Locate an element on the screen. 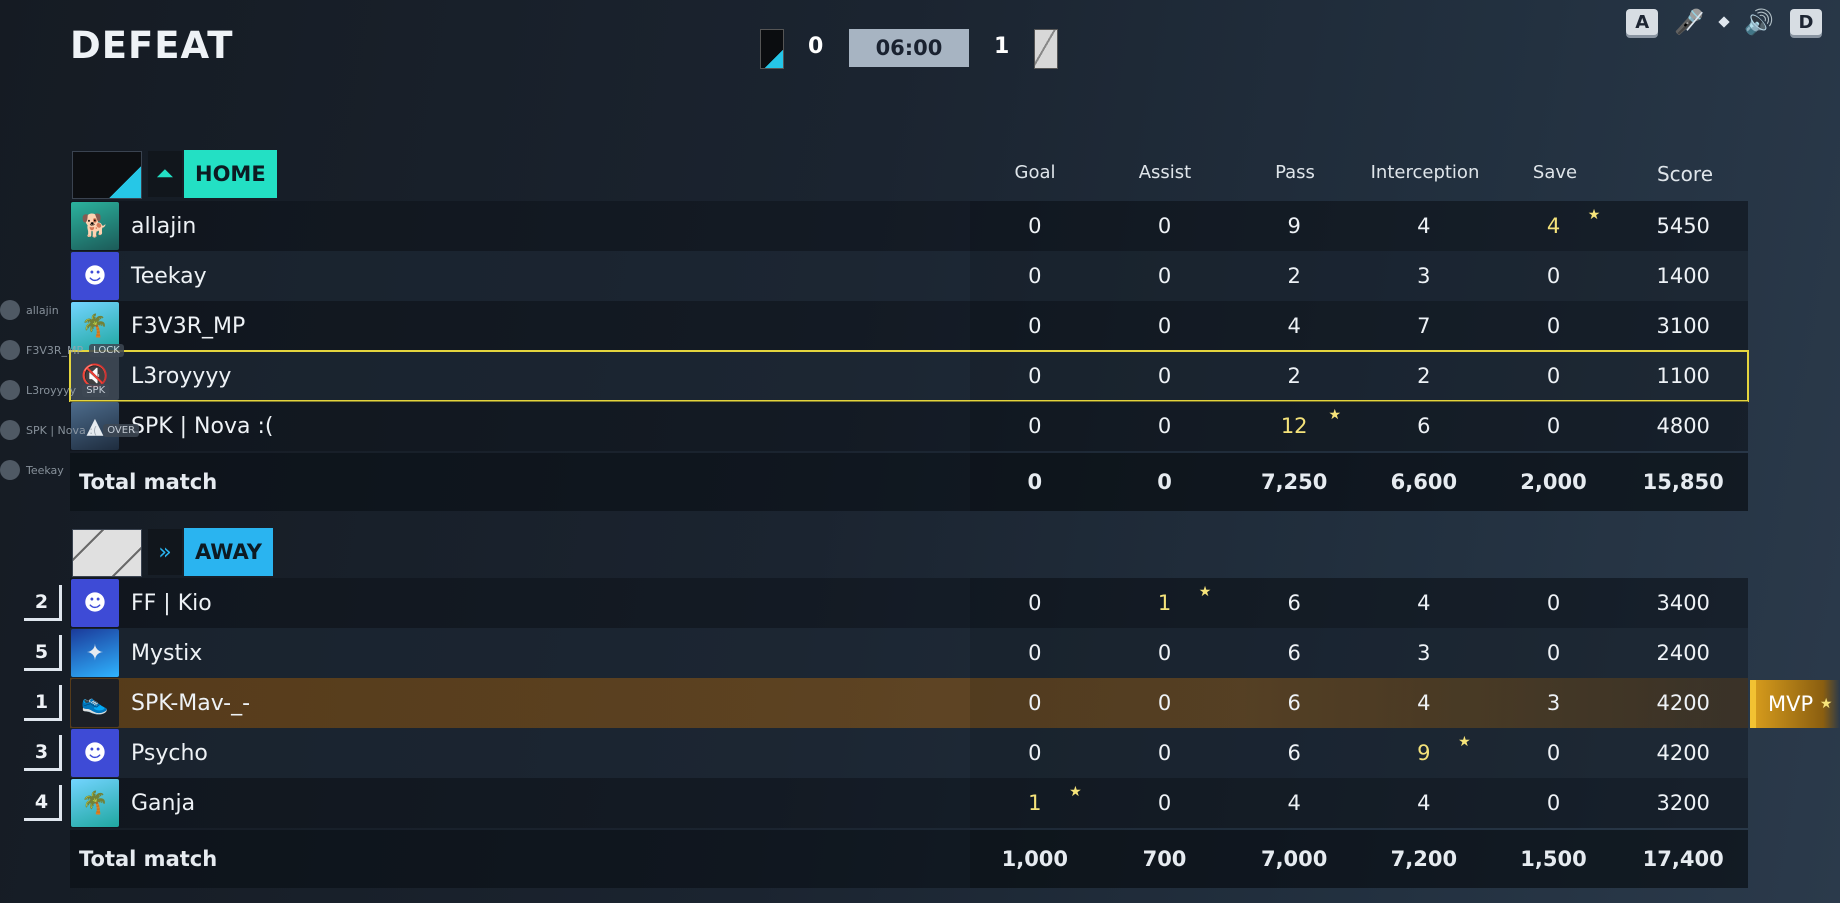  player-row: ☻ Teekay 0 0 2 3 0 1400 is located at coordinates (909, 276).